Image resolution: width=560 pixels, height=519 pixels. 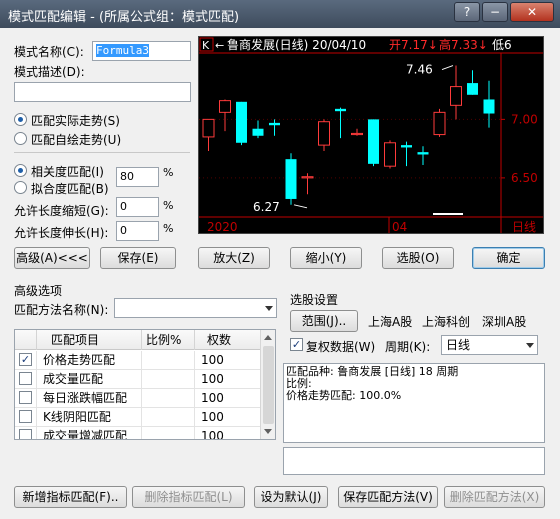 I want to click on header-ratio: 比例%, so click(x=168, y=340).